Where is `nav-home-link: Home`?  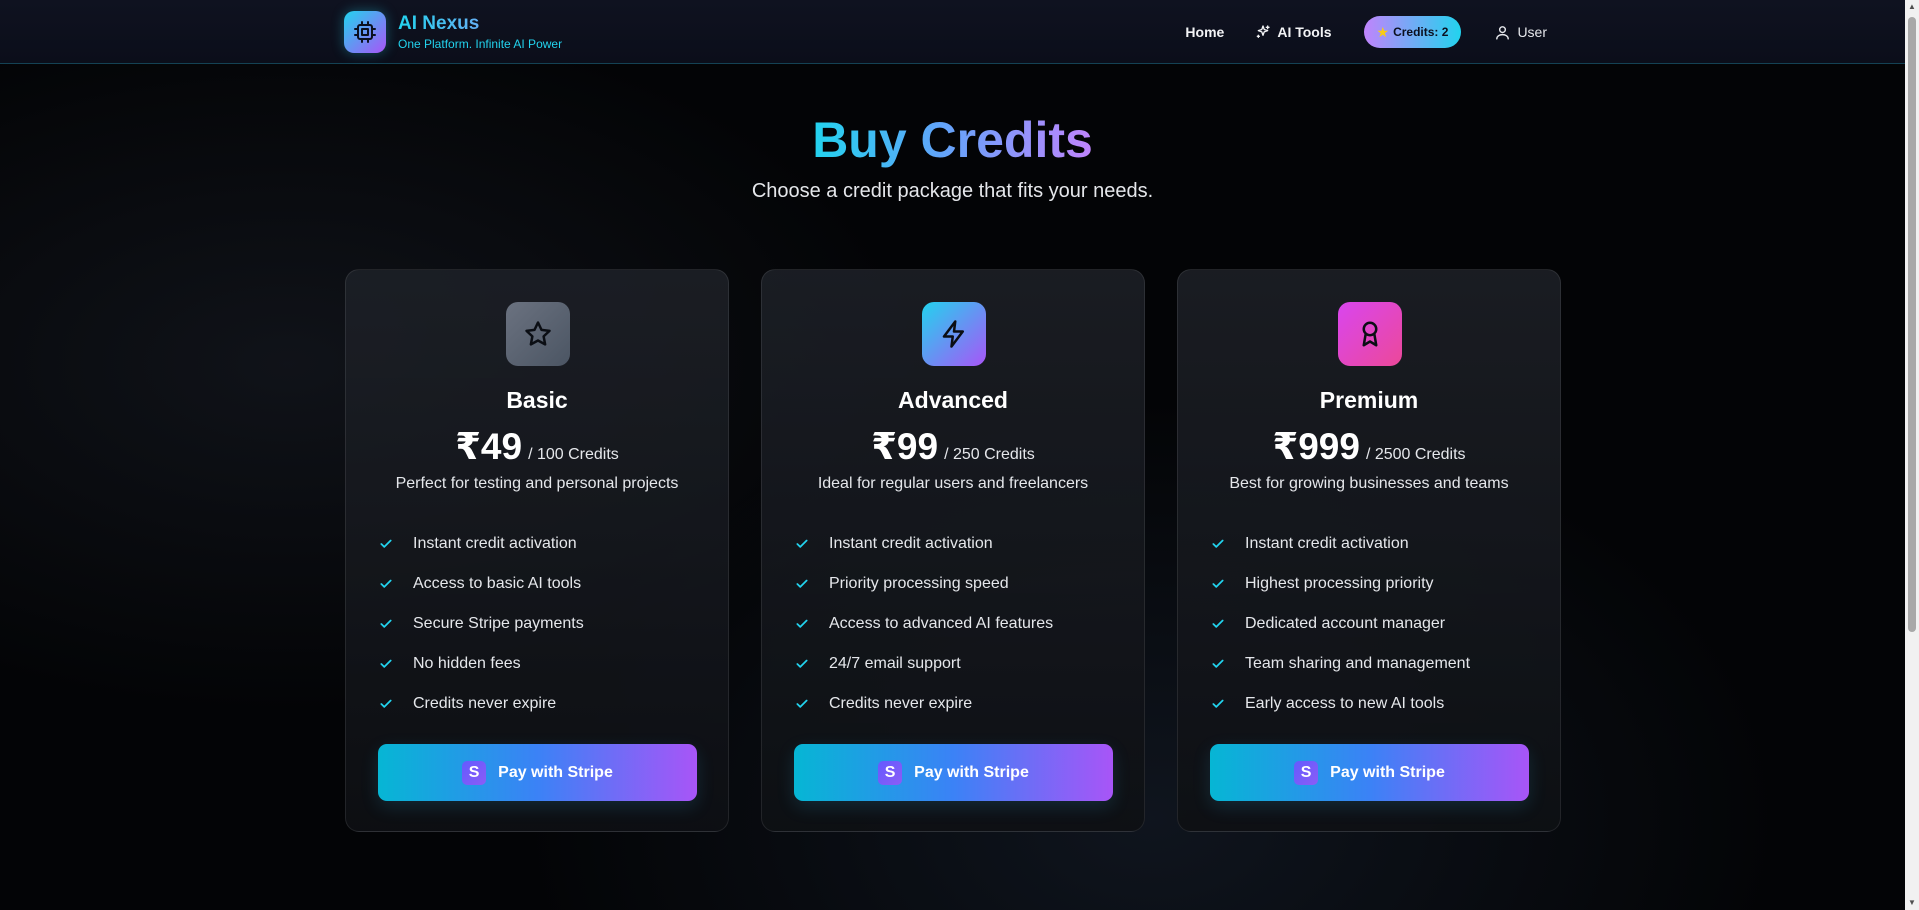 nav-home-link: Home is located at coordinates (1204, 32).